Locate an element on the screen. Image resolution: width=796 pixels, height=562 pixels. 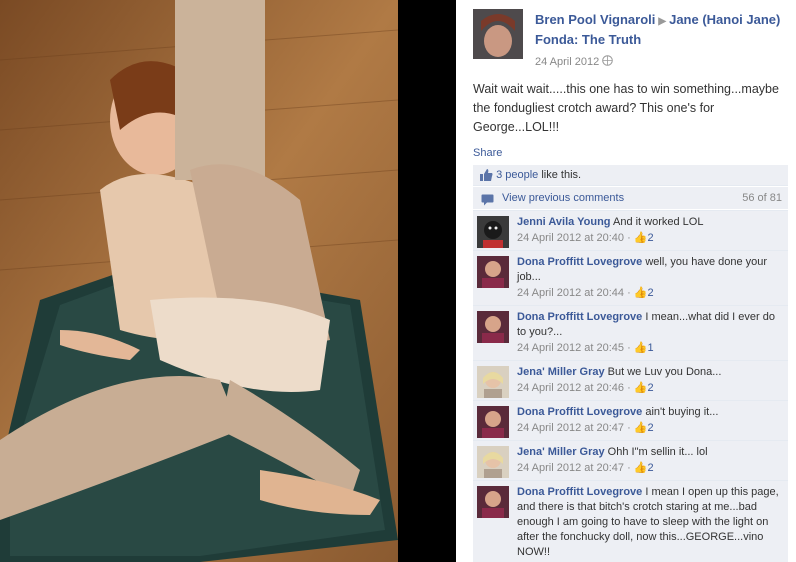
view-previous-comments-link: View previous comments is located at coordinates (563, 198).